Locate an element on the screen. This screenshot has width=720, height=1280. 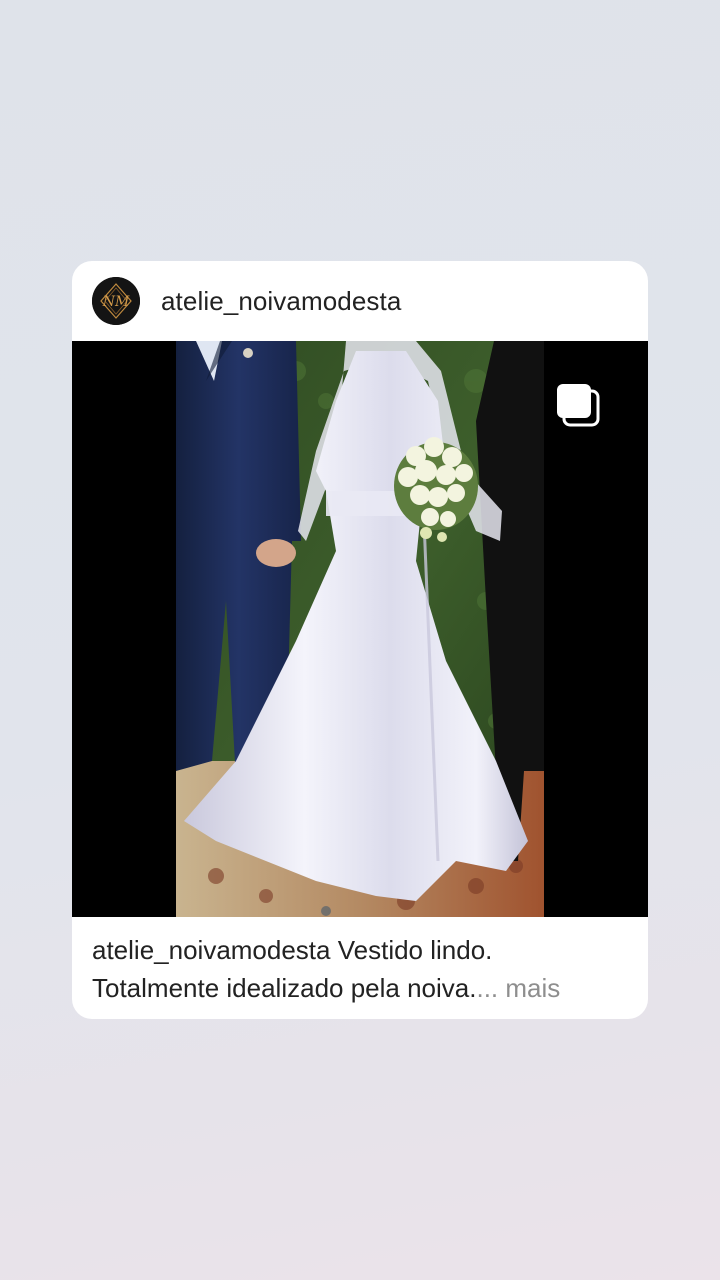
svg-text: NM is located at coordinates (116, 302).